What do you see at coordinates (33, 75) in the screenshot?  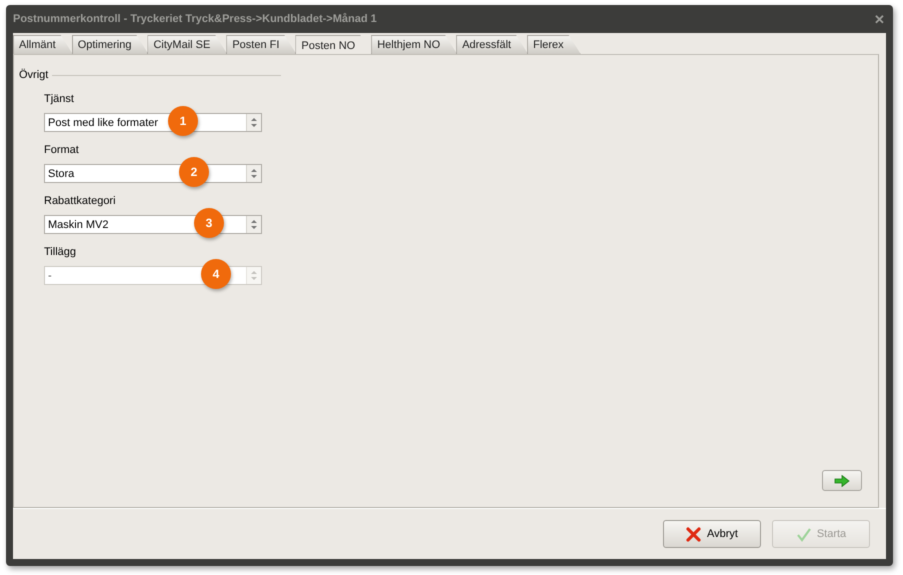 I see `group-title: Övrigt` at bounding box center [33, 75].